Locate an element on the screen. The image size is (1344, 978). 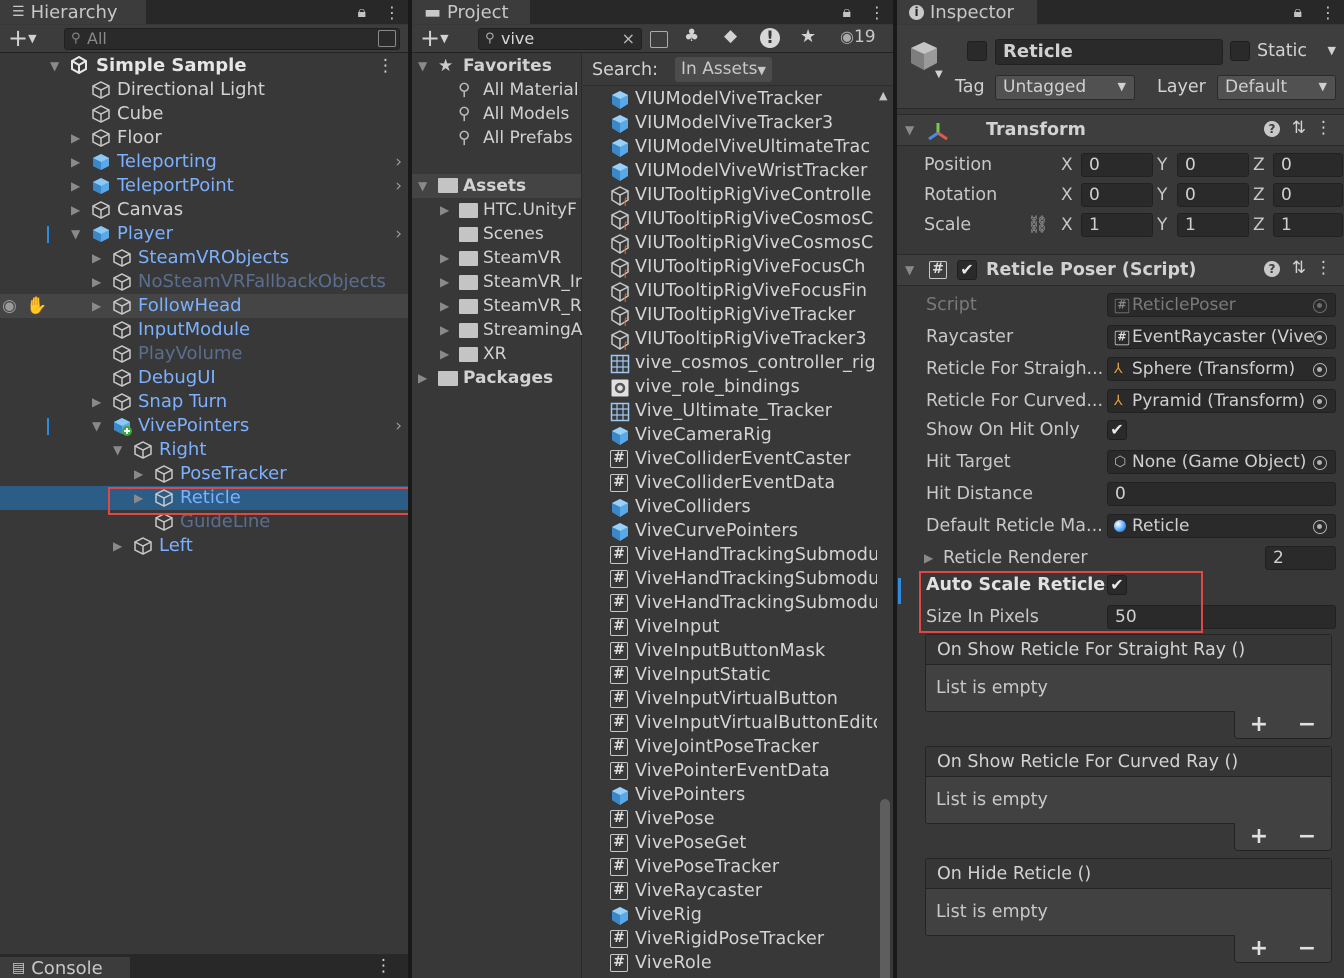
asset-item: # ViveJointPoseTracker is located at coordinates (751, 747).